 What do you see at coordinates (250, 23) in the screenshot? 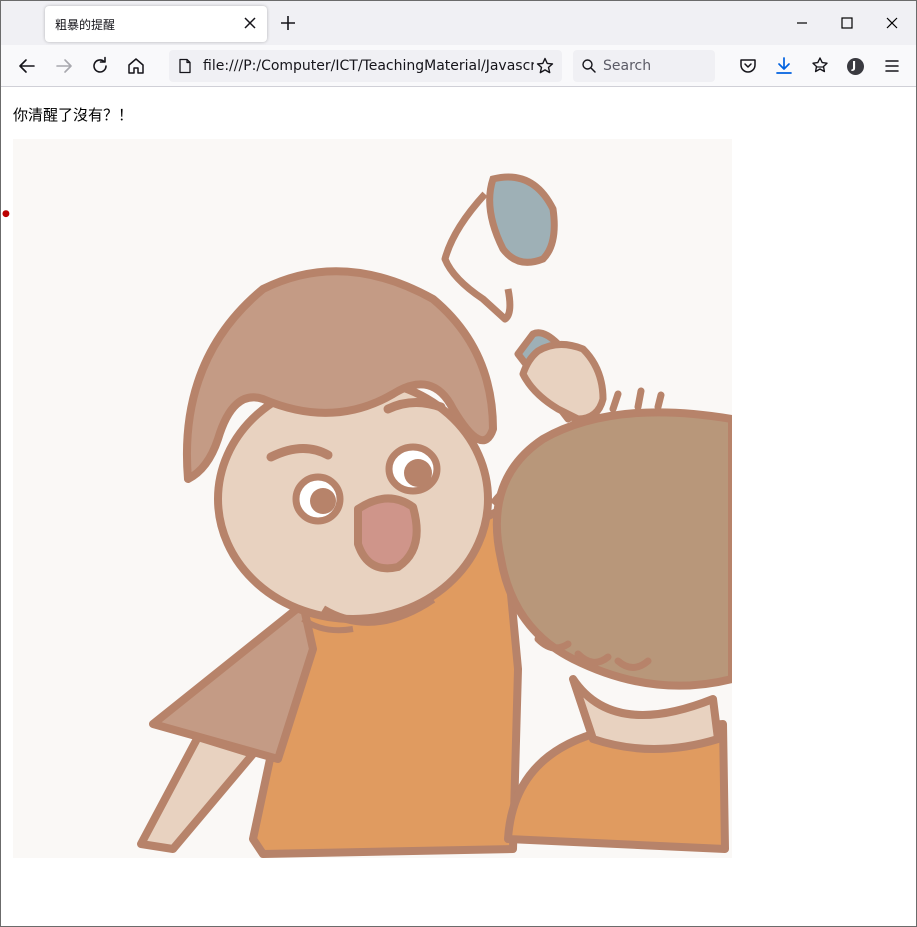
I see `close-icon` at bounding box center [250, 23].